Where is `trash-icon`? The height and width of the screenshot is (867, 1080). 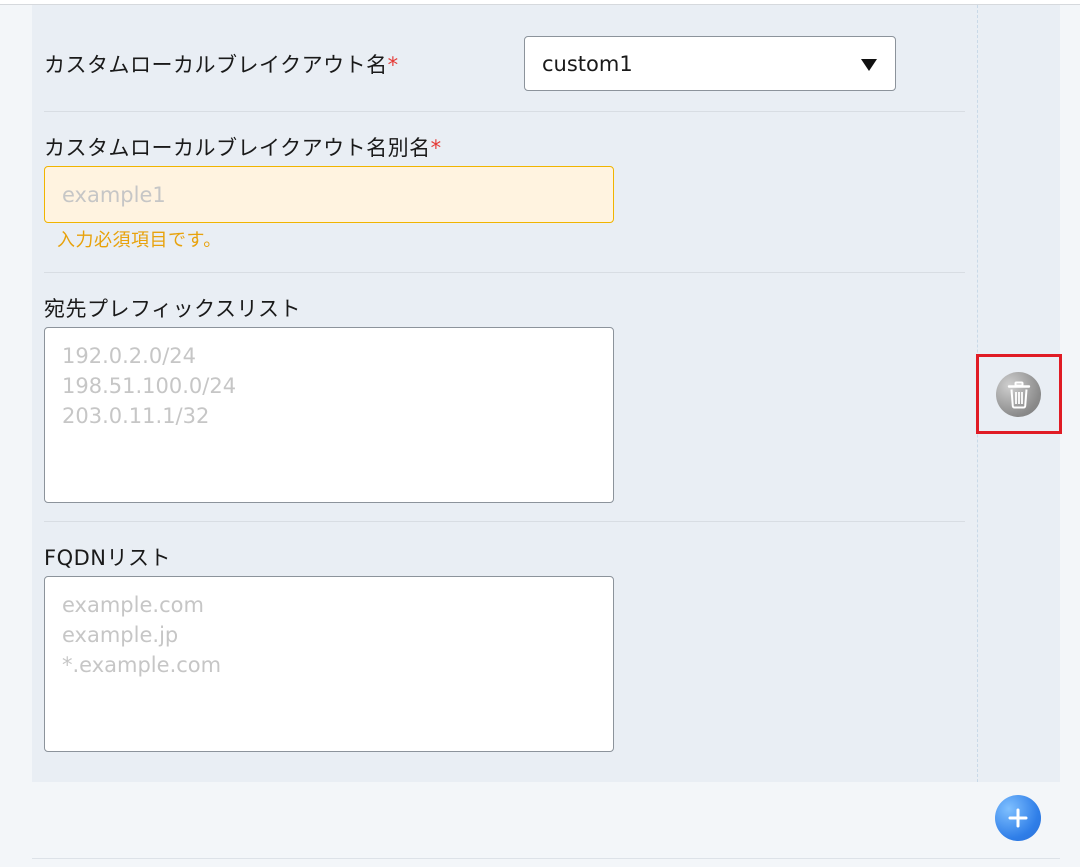 trash-icon is located at coordinates (1018, 394).